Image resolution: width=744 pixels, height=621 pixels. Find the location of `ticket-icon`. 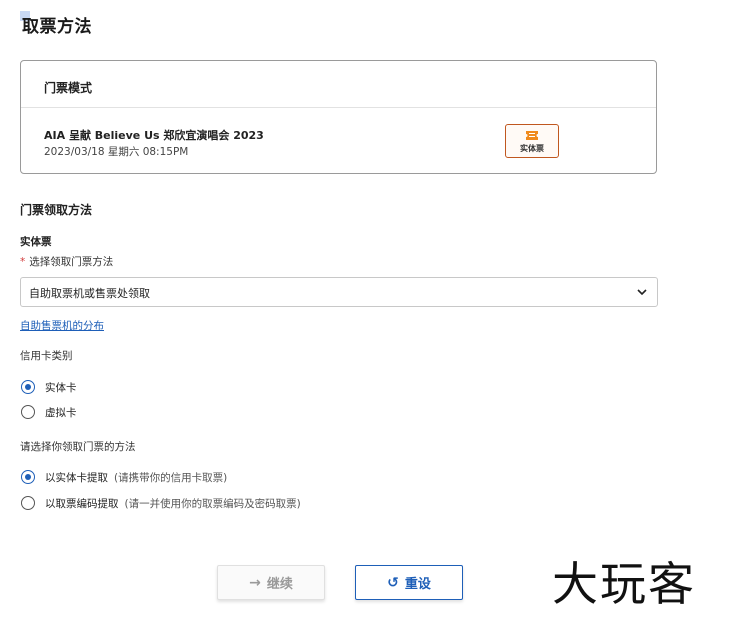

ticket-icon is located at coordinates (532, 135).